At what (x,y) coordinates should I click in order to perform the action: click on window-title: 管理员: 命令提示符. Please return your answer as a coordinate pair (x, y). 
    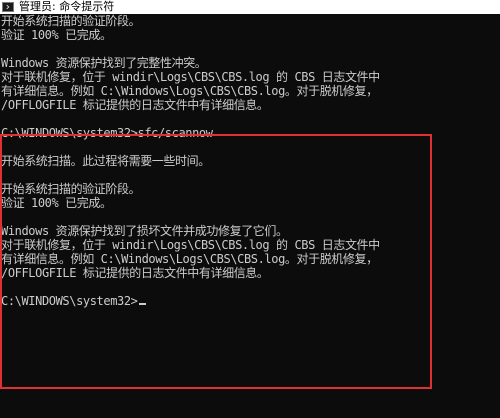
    Looking at the image, I should click on (67, 6).